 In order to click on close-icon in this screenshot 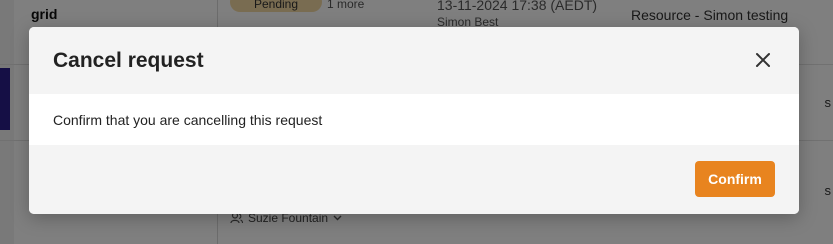, I will do `click(763, 60)`.